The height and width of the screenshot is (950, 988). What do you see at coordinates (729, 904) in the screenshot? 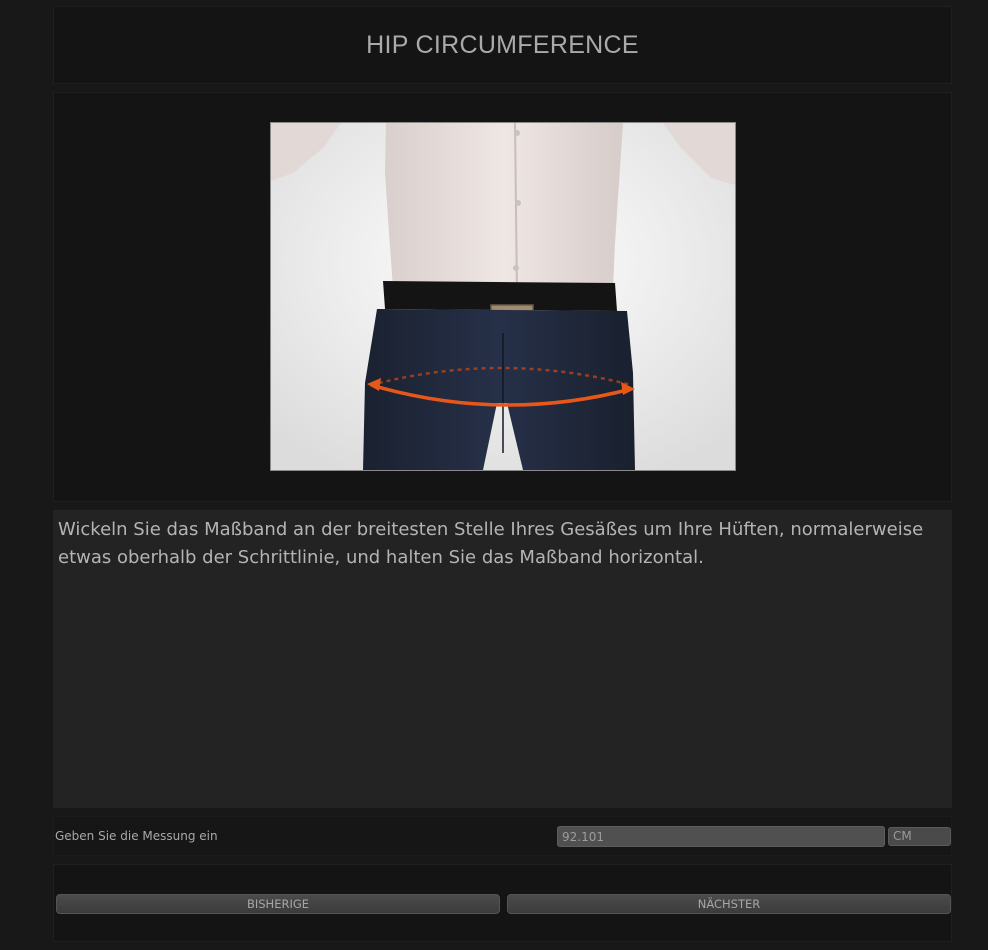
I see `next-button: NÄCHSTER` at bounding box center [729, 904].